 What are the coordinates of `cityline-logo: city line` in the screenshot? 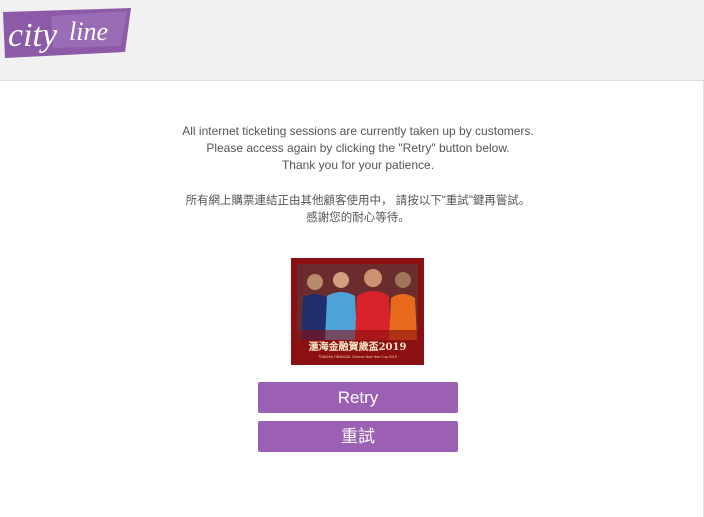 It's located at (67, 33).